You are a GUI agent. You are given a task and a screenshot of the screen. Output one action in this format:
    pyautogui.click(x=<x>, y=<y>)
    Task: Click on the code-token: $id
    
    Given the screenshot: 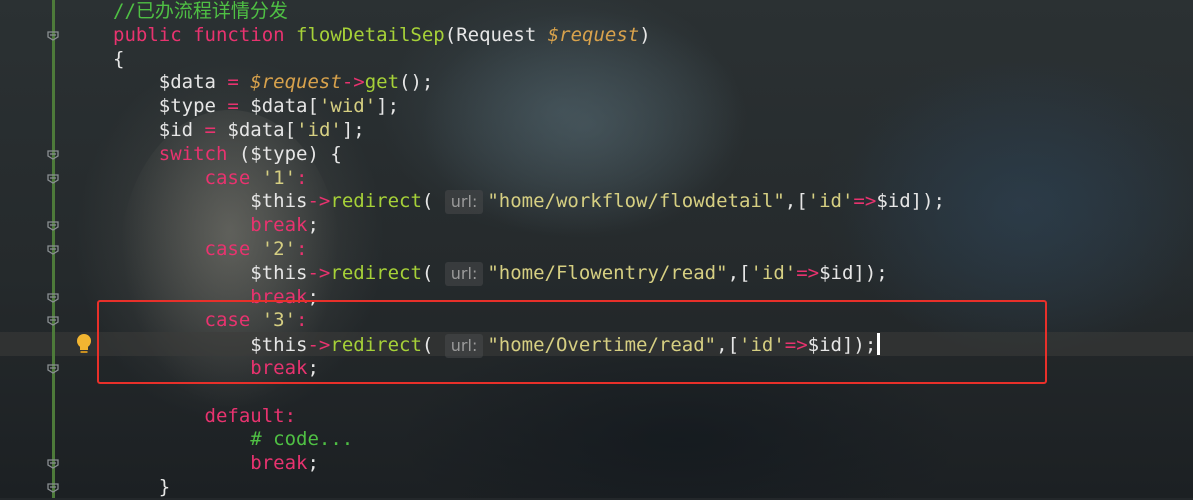 What is the action you would take?
    pyautogui.click(x=181, y=129)
    